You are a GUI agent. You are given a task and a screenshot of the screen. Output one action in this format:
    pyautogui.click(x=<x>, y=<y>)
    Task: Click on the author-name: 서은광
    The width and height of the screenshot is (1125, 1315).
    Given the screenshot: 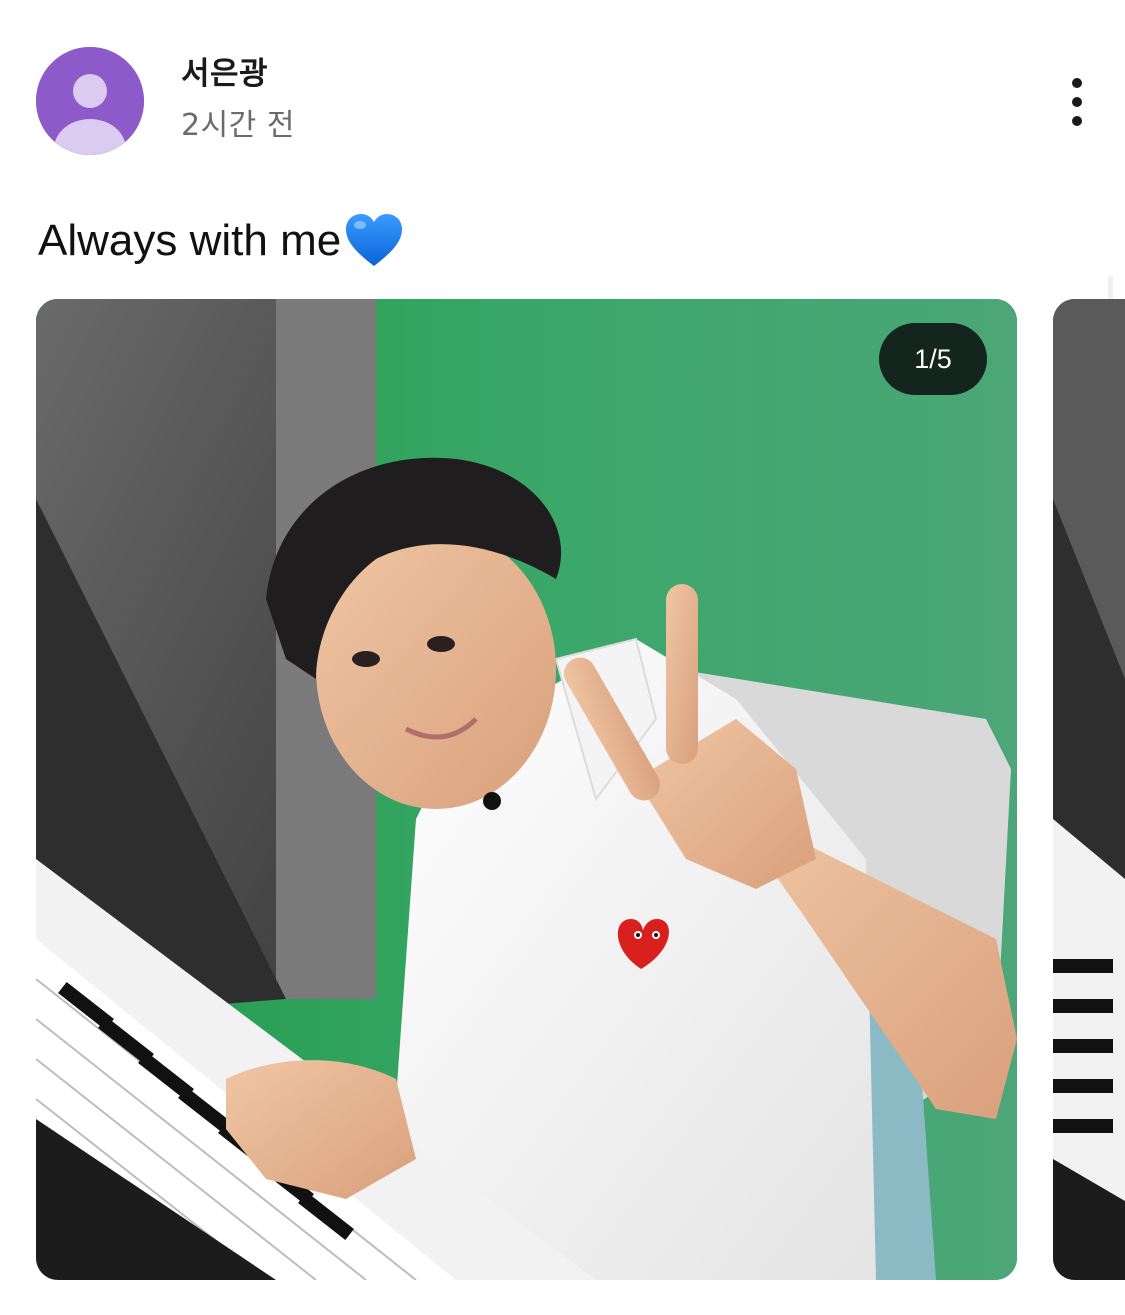 What is the action you would take?
    pyautogui.click(x=224, y=74)
    